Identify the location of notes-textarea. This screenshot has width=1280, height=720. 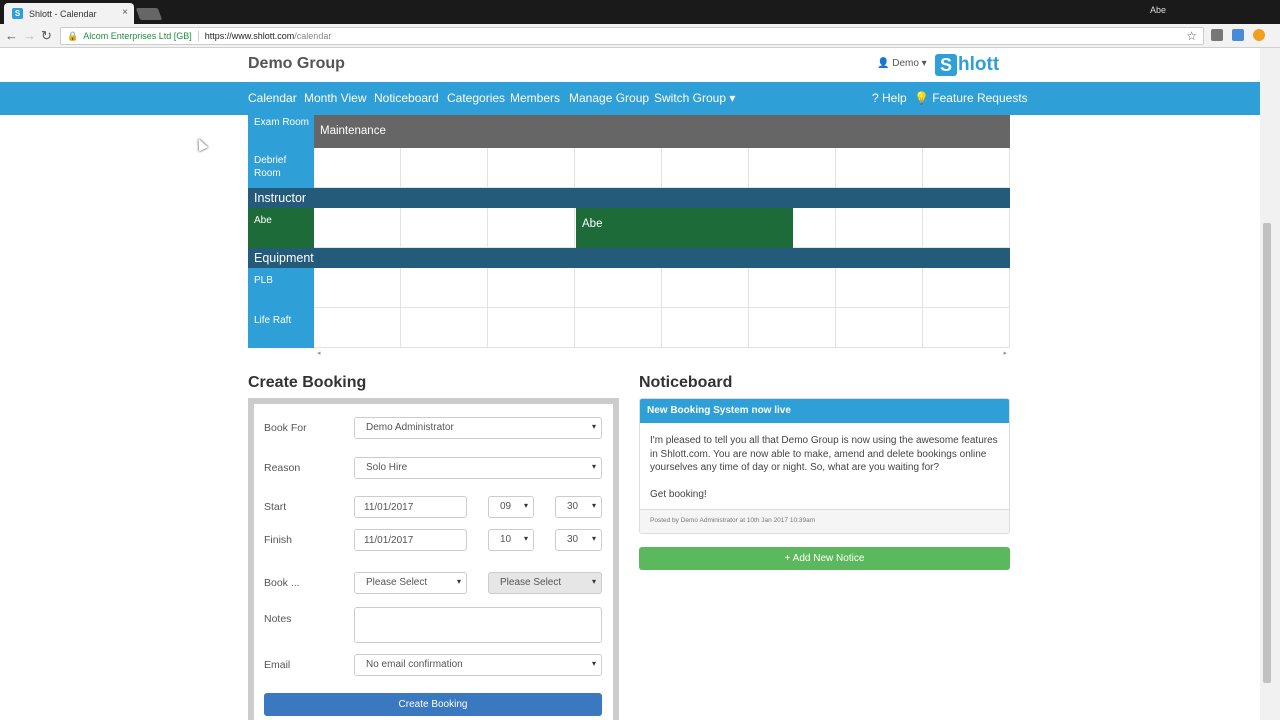
(478, 625).